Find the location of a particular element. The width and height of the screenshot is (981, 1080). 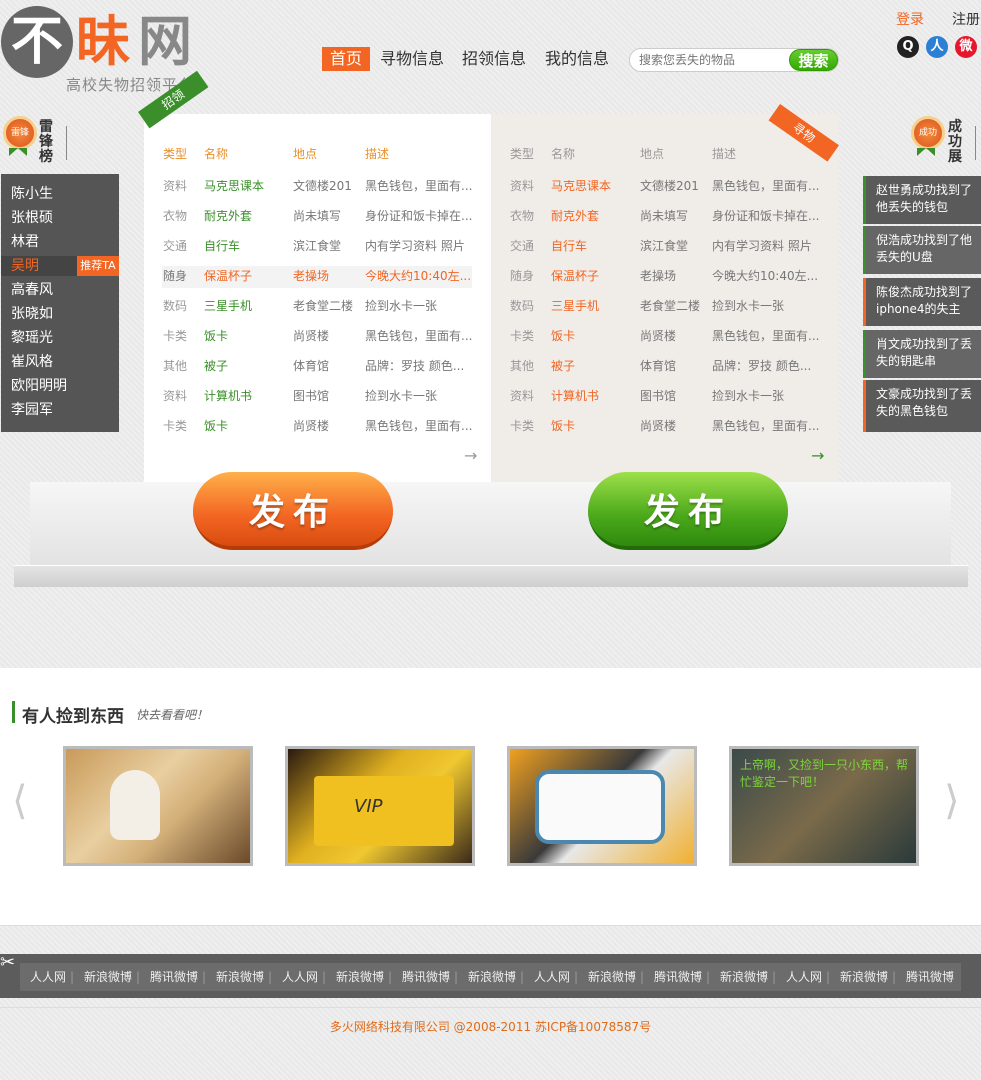

nav-my-info: 我的信息 is located at coordinates (577, 59).